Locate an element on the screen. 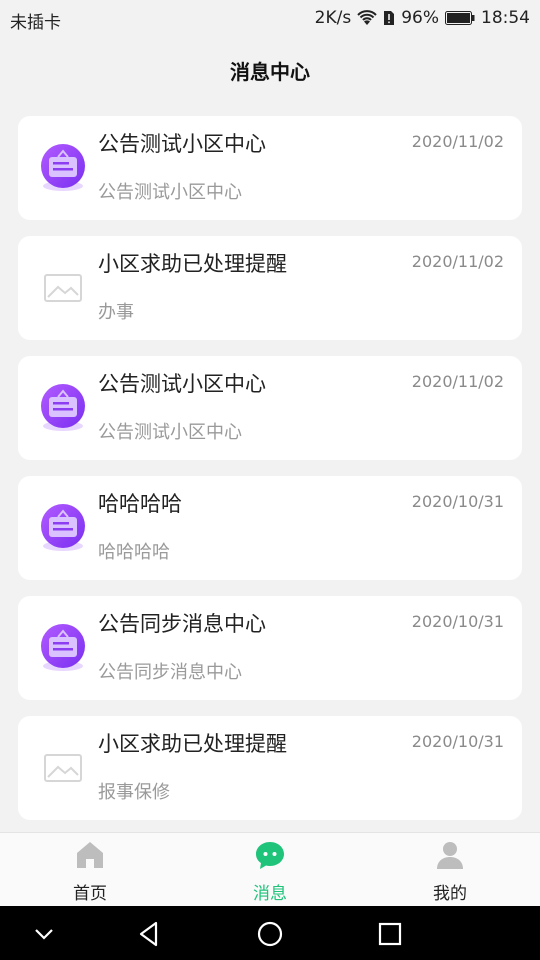 The height and width of the screenshot is (960, 540). message-subtitle: 办事 is located at coordinates (116, 312).